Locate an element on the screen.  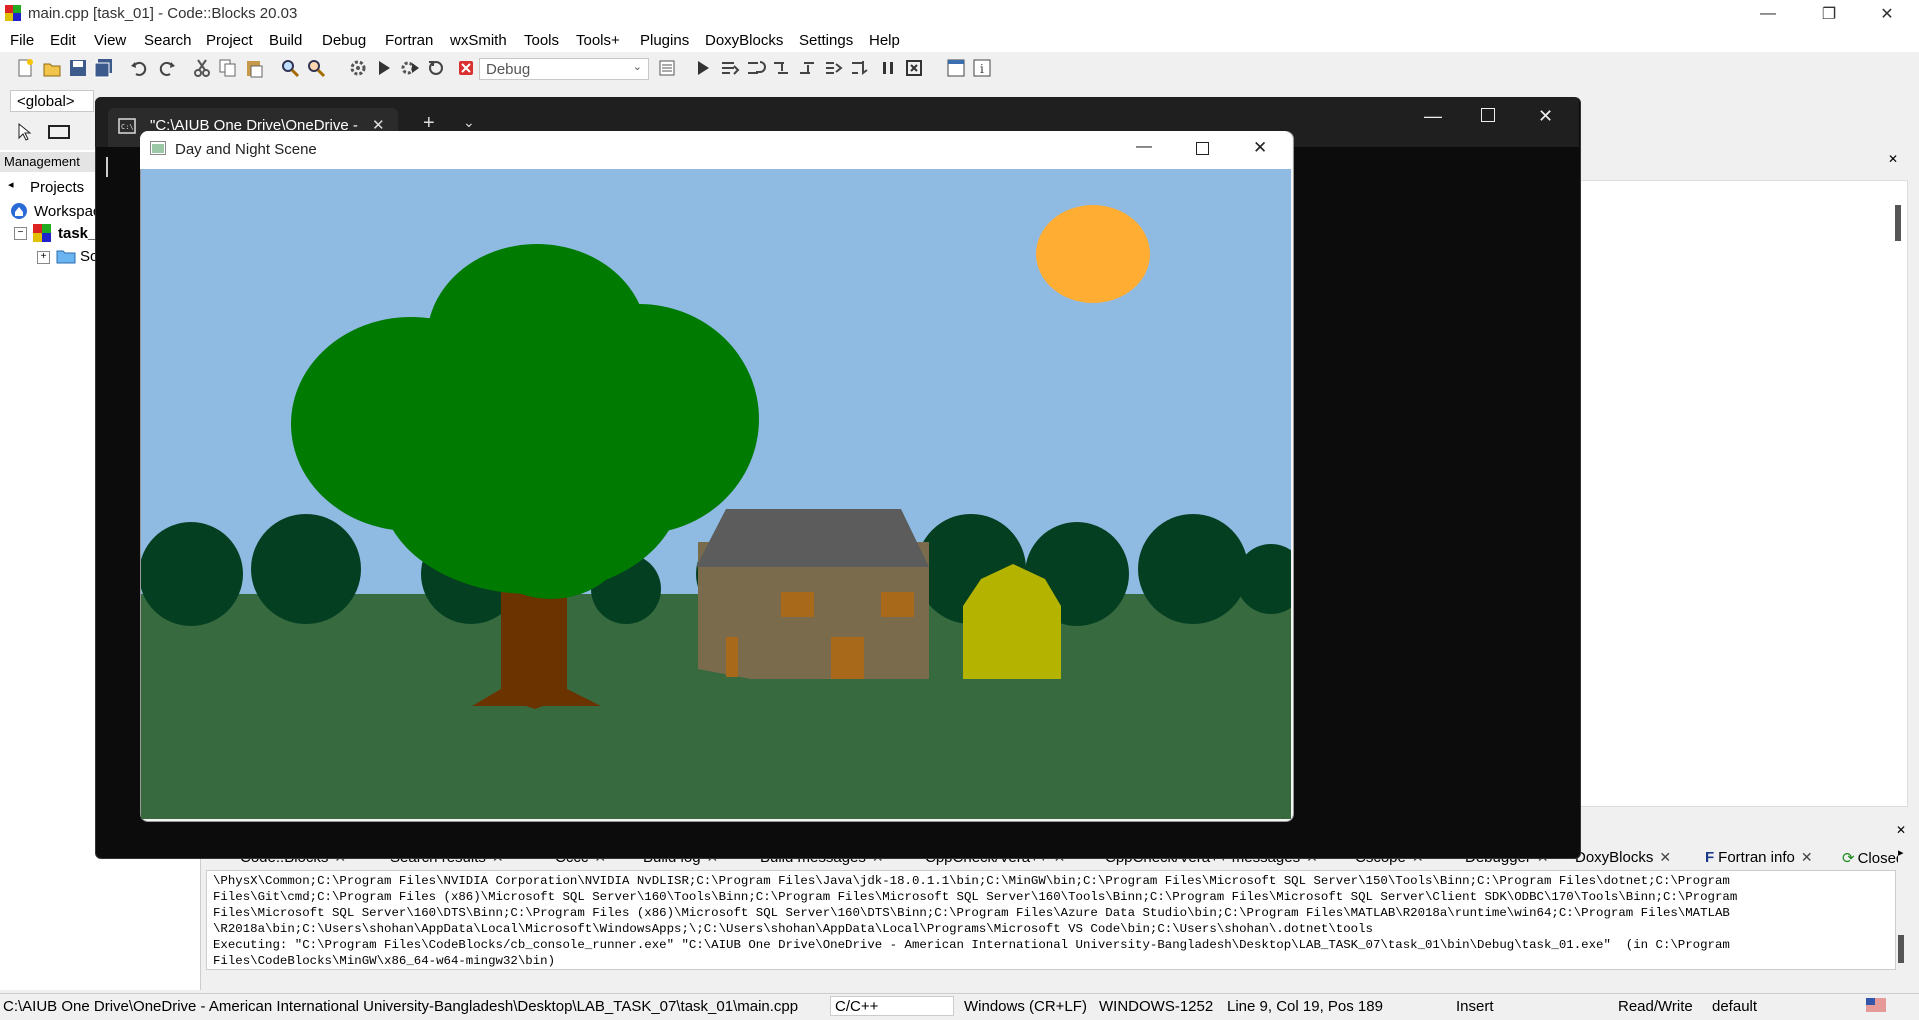
projects-tab: Projects is located at coordinates (57, 187).